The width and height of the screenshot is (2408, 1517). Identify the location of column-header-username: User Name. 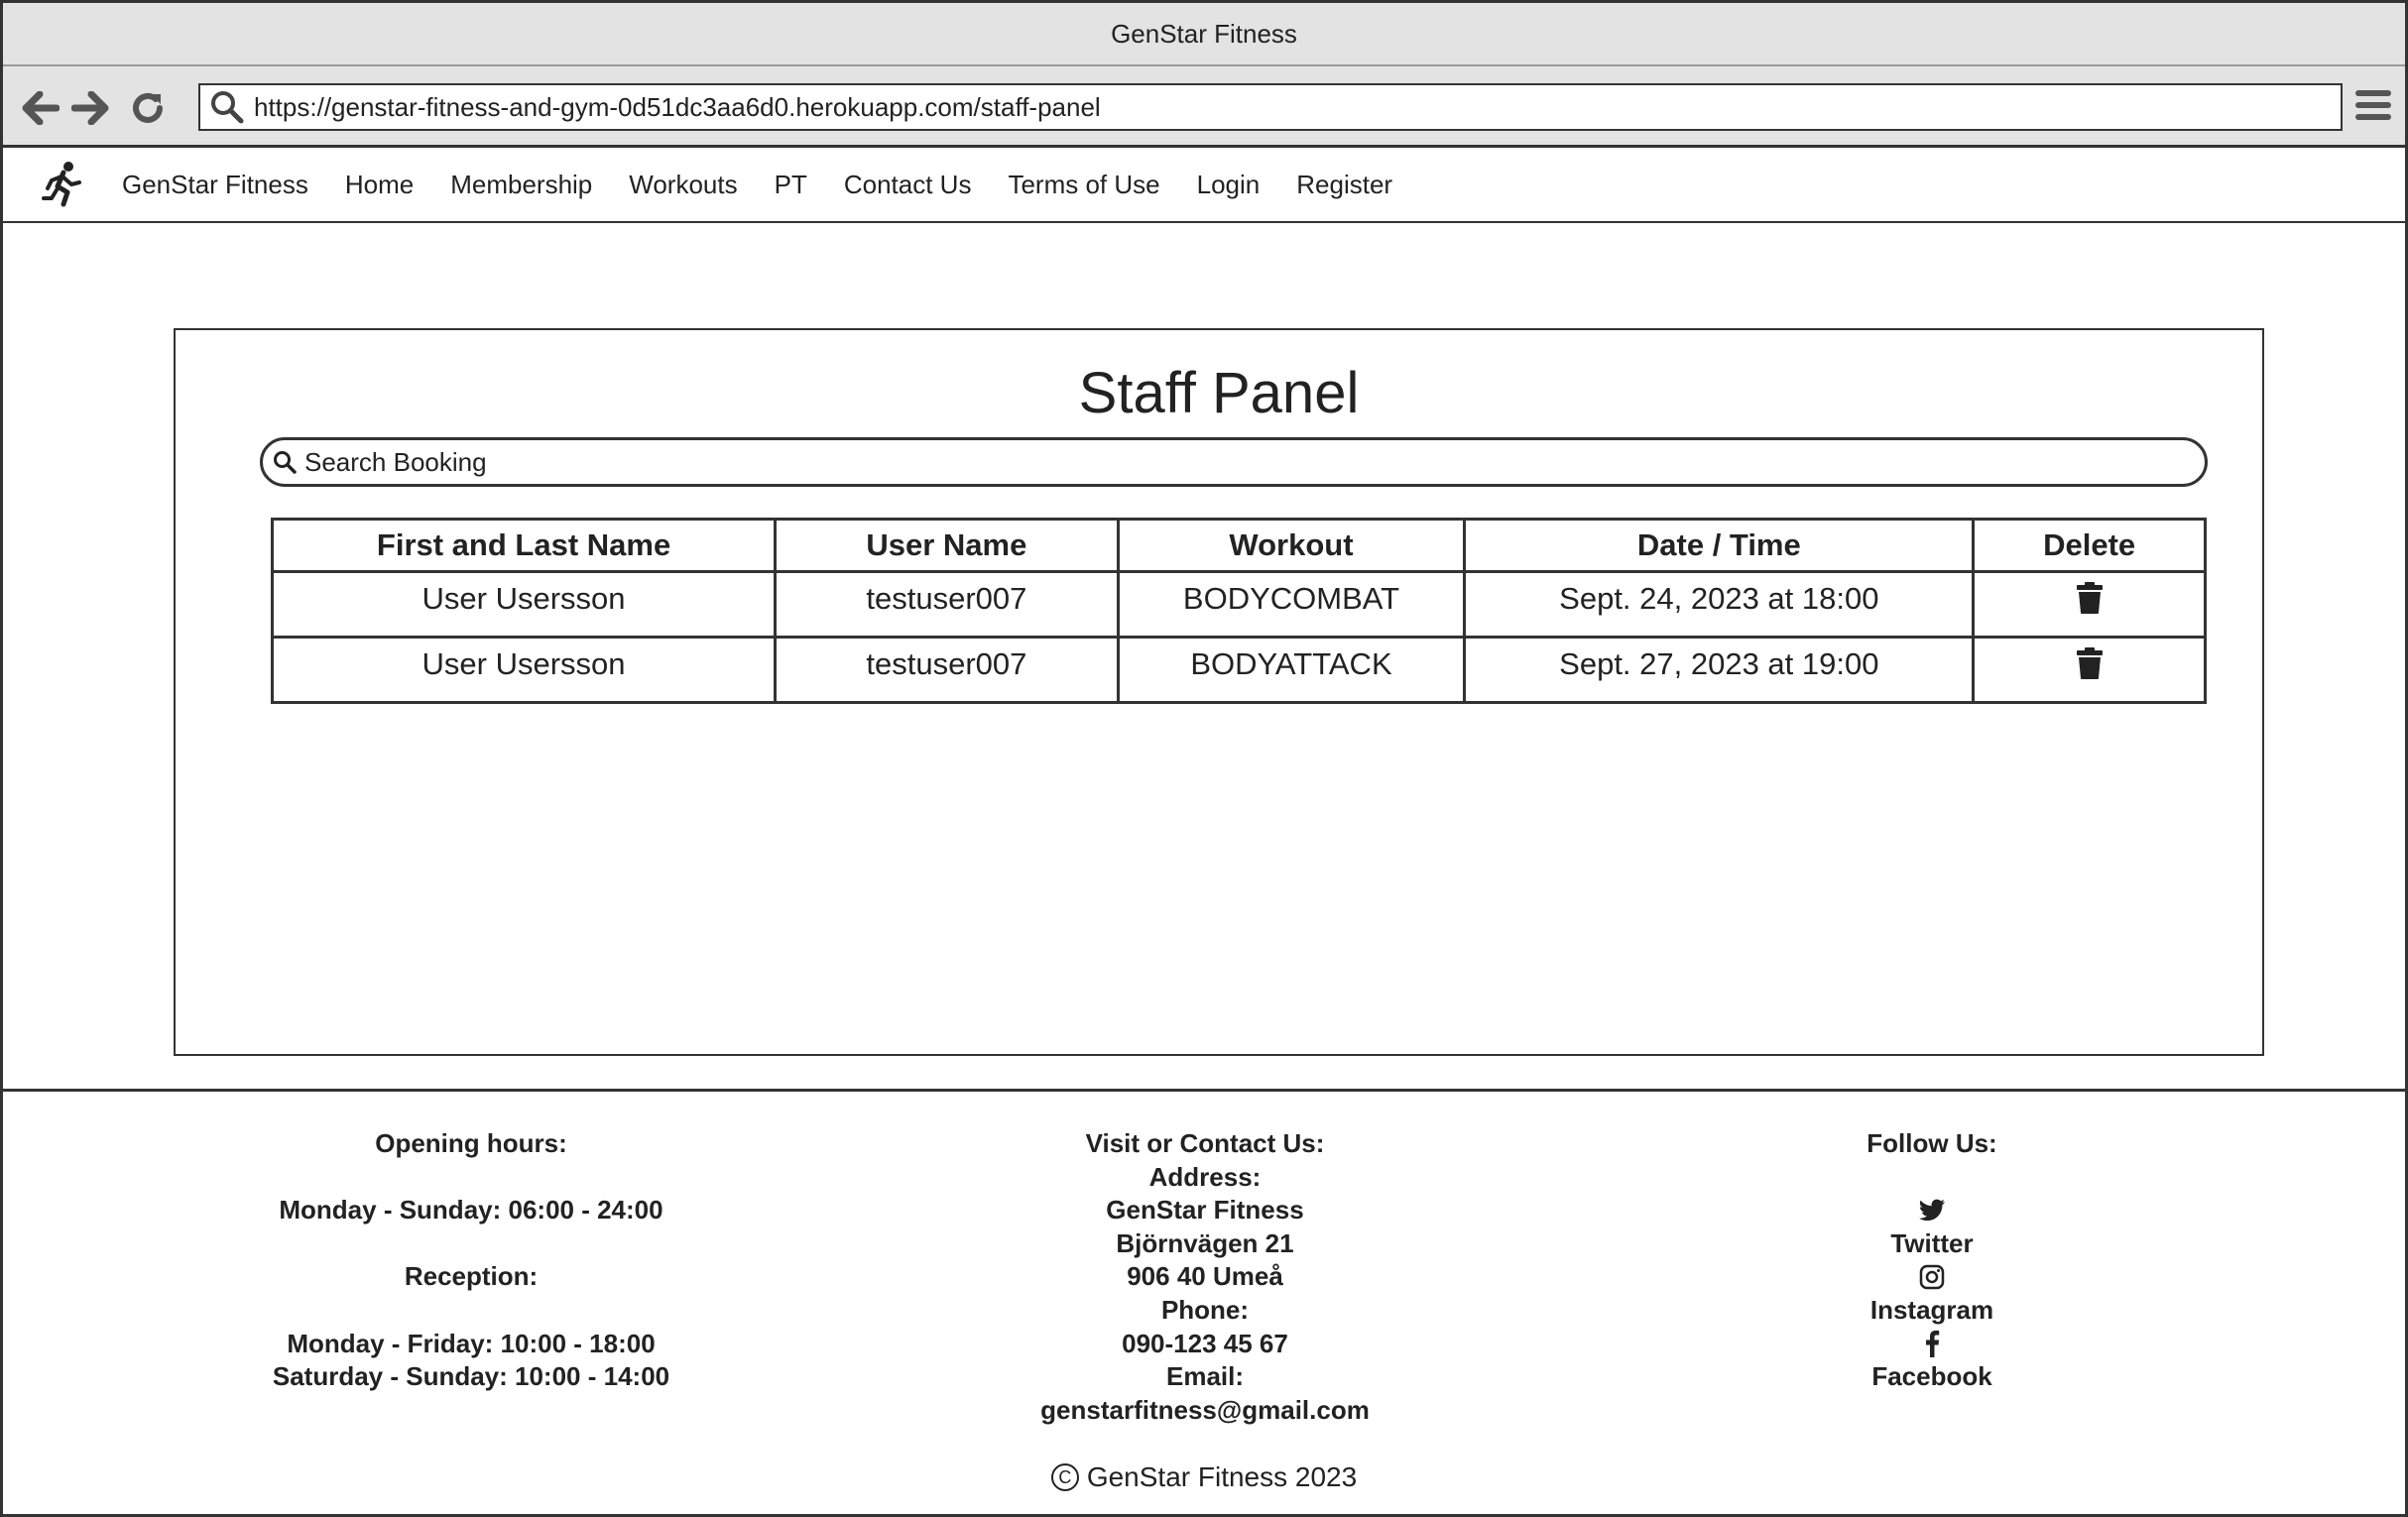
(947, 545).